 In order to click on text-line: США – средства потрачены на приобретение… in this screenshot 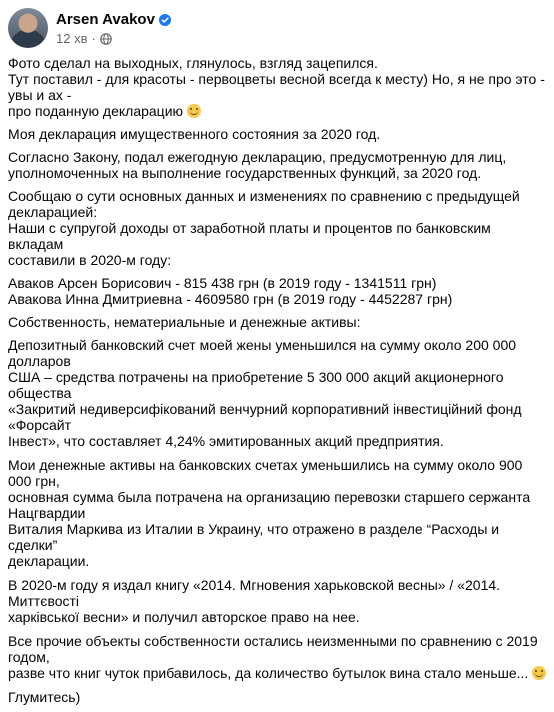, I will do `click(256, 385)`.